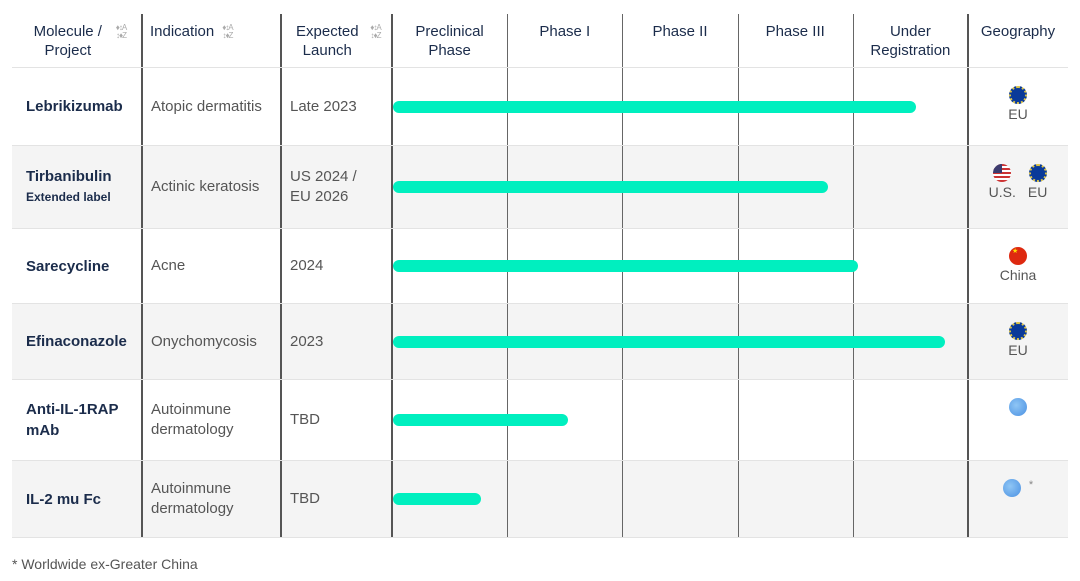  What do you see at coordinates (1018, 187) in the screenshot?
I see `geography: U.S. EU` at bounding box center [1018, 187].